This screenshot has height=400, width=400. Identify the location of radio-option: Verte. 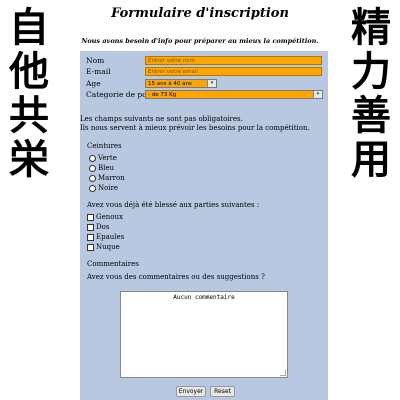
(103, 158).